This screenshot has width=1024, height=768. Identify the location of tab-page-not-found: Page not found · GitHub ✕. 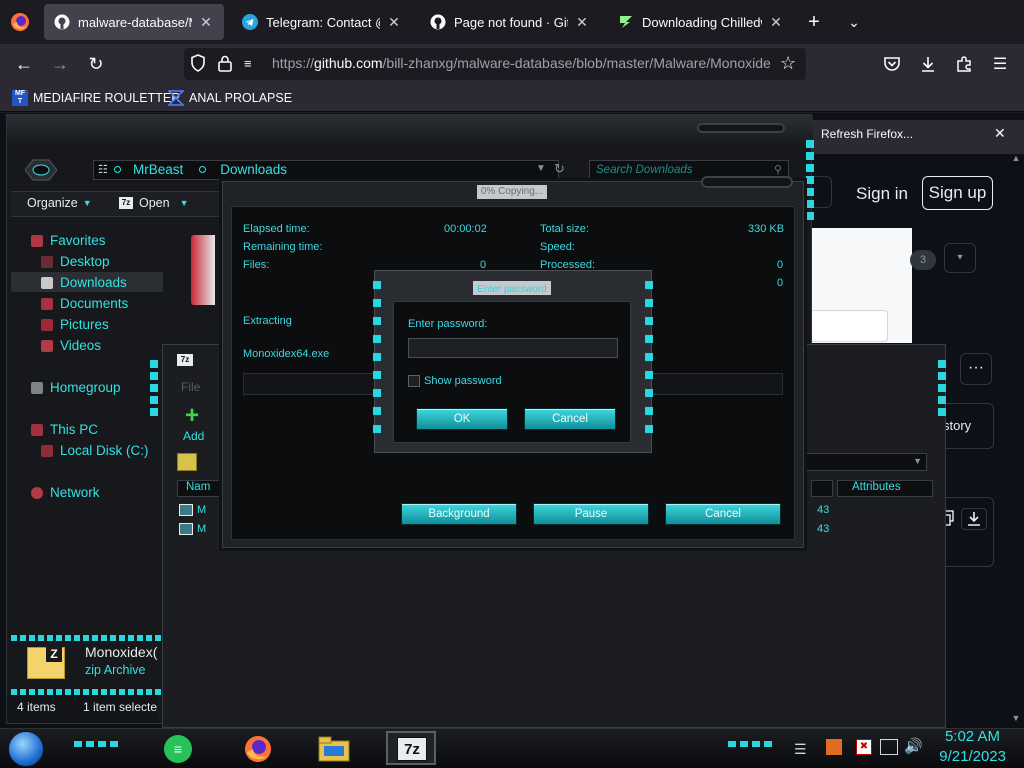
(510, 22).